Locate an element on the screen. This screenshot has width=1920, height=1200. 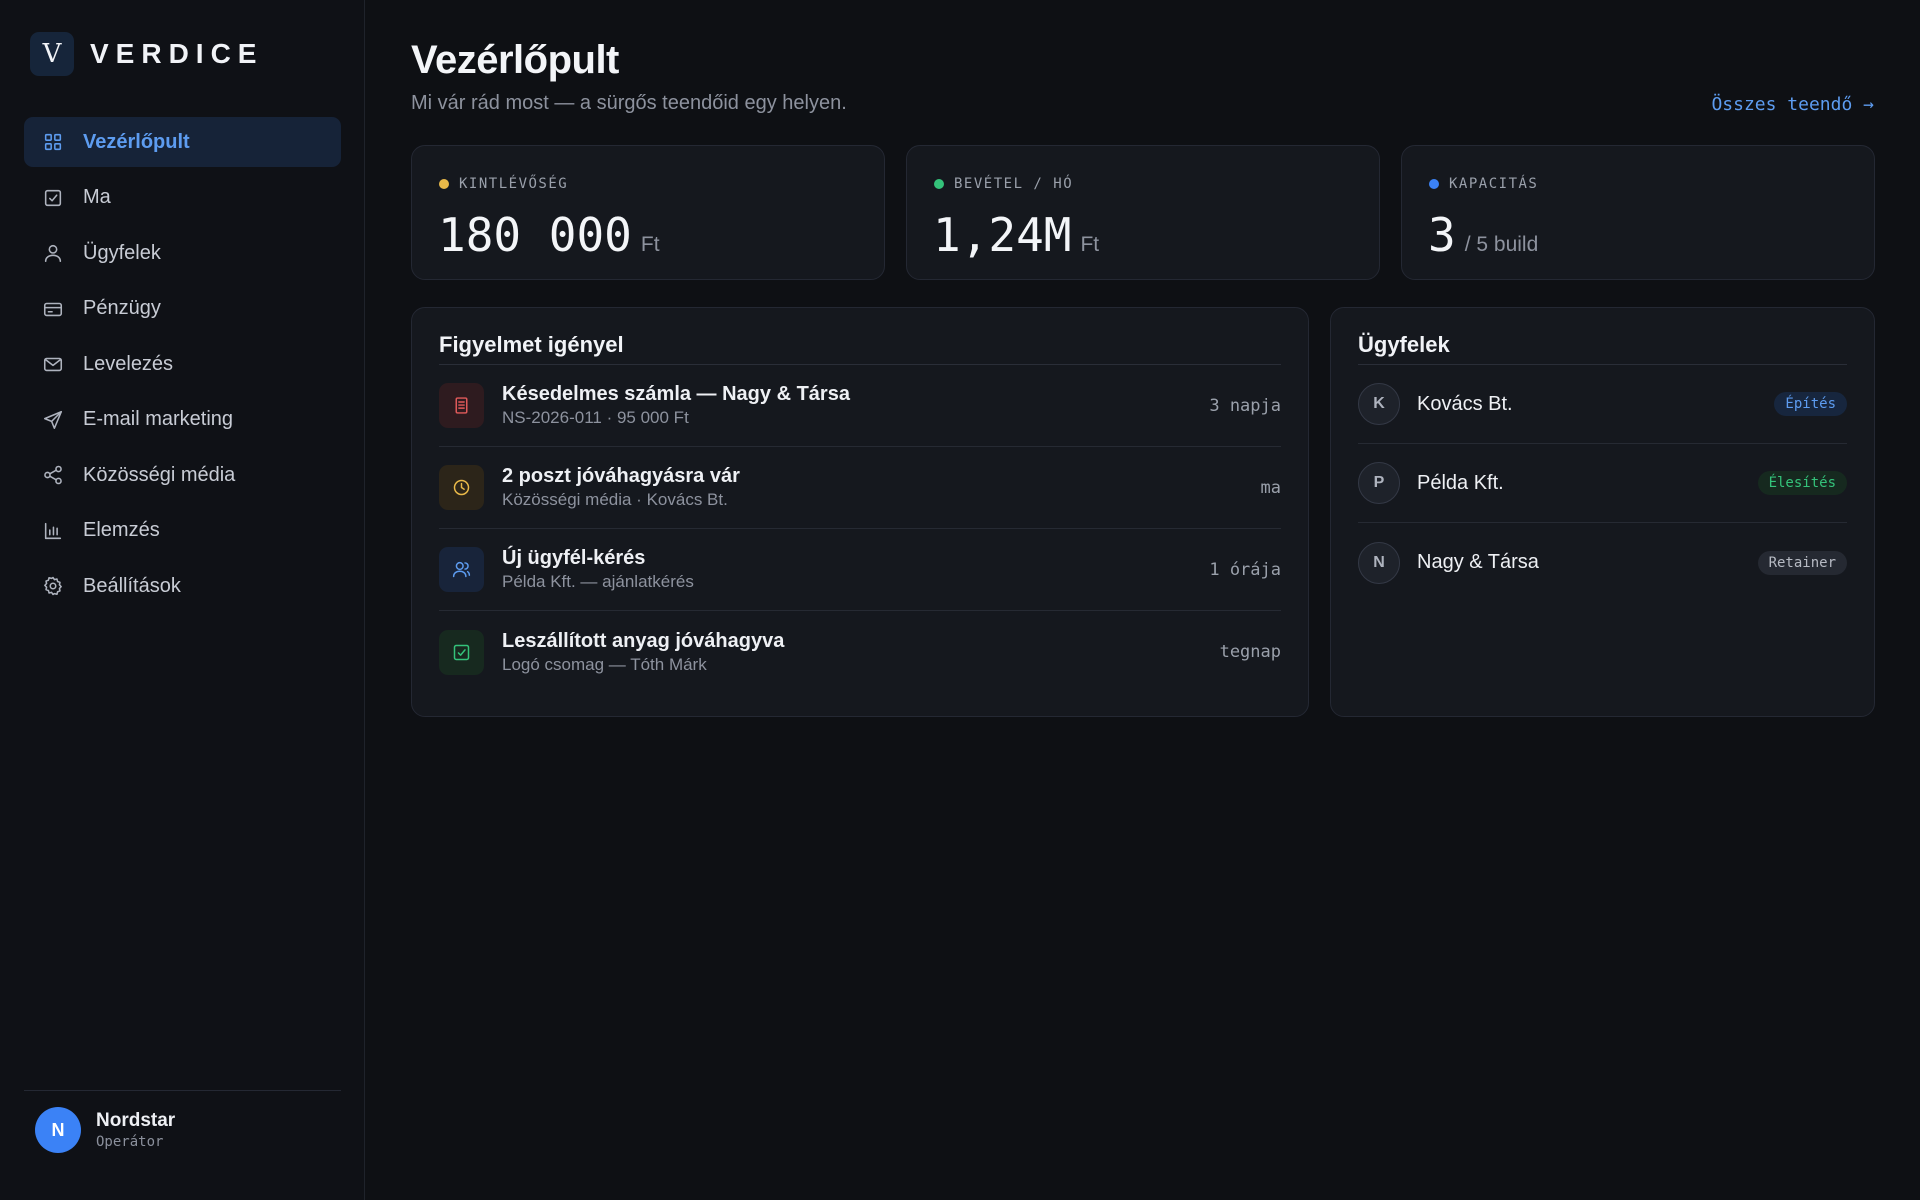
item-time: ma is located at coordinates (1270, 487).